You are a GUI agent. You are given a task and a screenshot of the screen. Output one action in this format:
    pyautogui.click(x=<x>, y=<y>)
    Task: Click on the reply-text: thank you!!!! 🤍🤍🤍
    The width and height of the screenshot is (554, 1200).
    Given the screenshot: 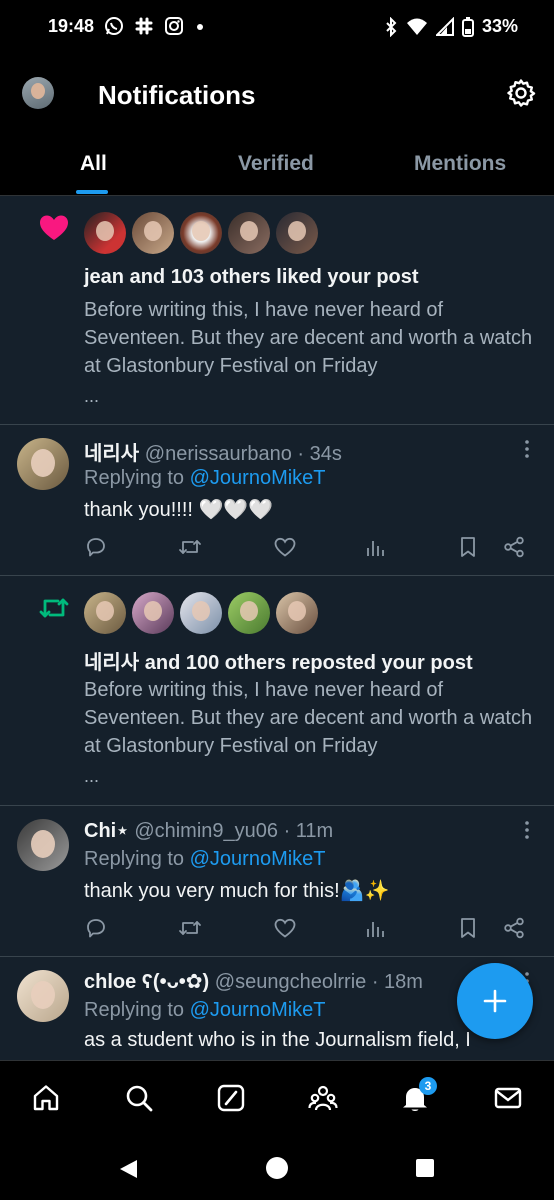 What is the action you would take?
    pyautogui.click(x=179, y=510)
    